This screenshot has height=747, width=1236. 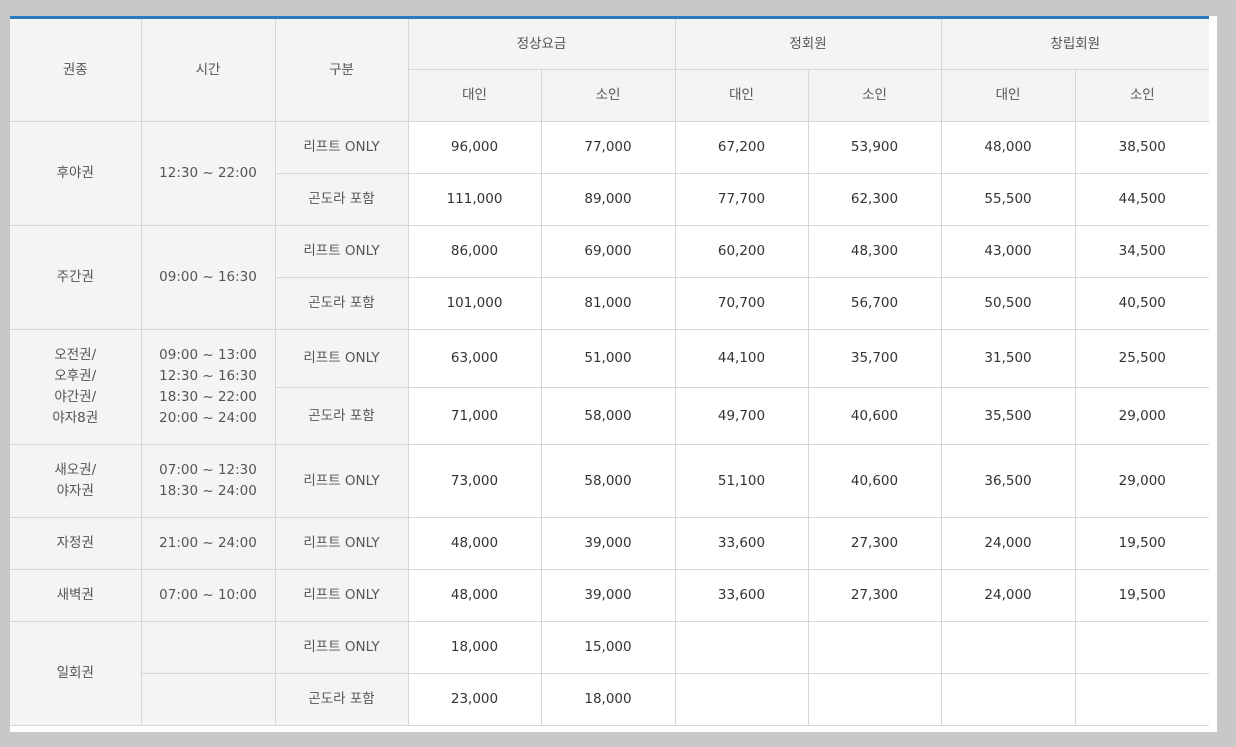 What do you see at coordinates (1008, 358) in the screenshot?
I see `price-cell: 31,500` at bounding box center [1008, 358].